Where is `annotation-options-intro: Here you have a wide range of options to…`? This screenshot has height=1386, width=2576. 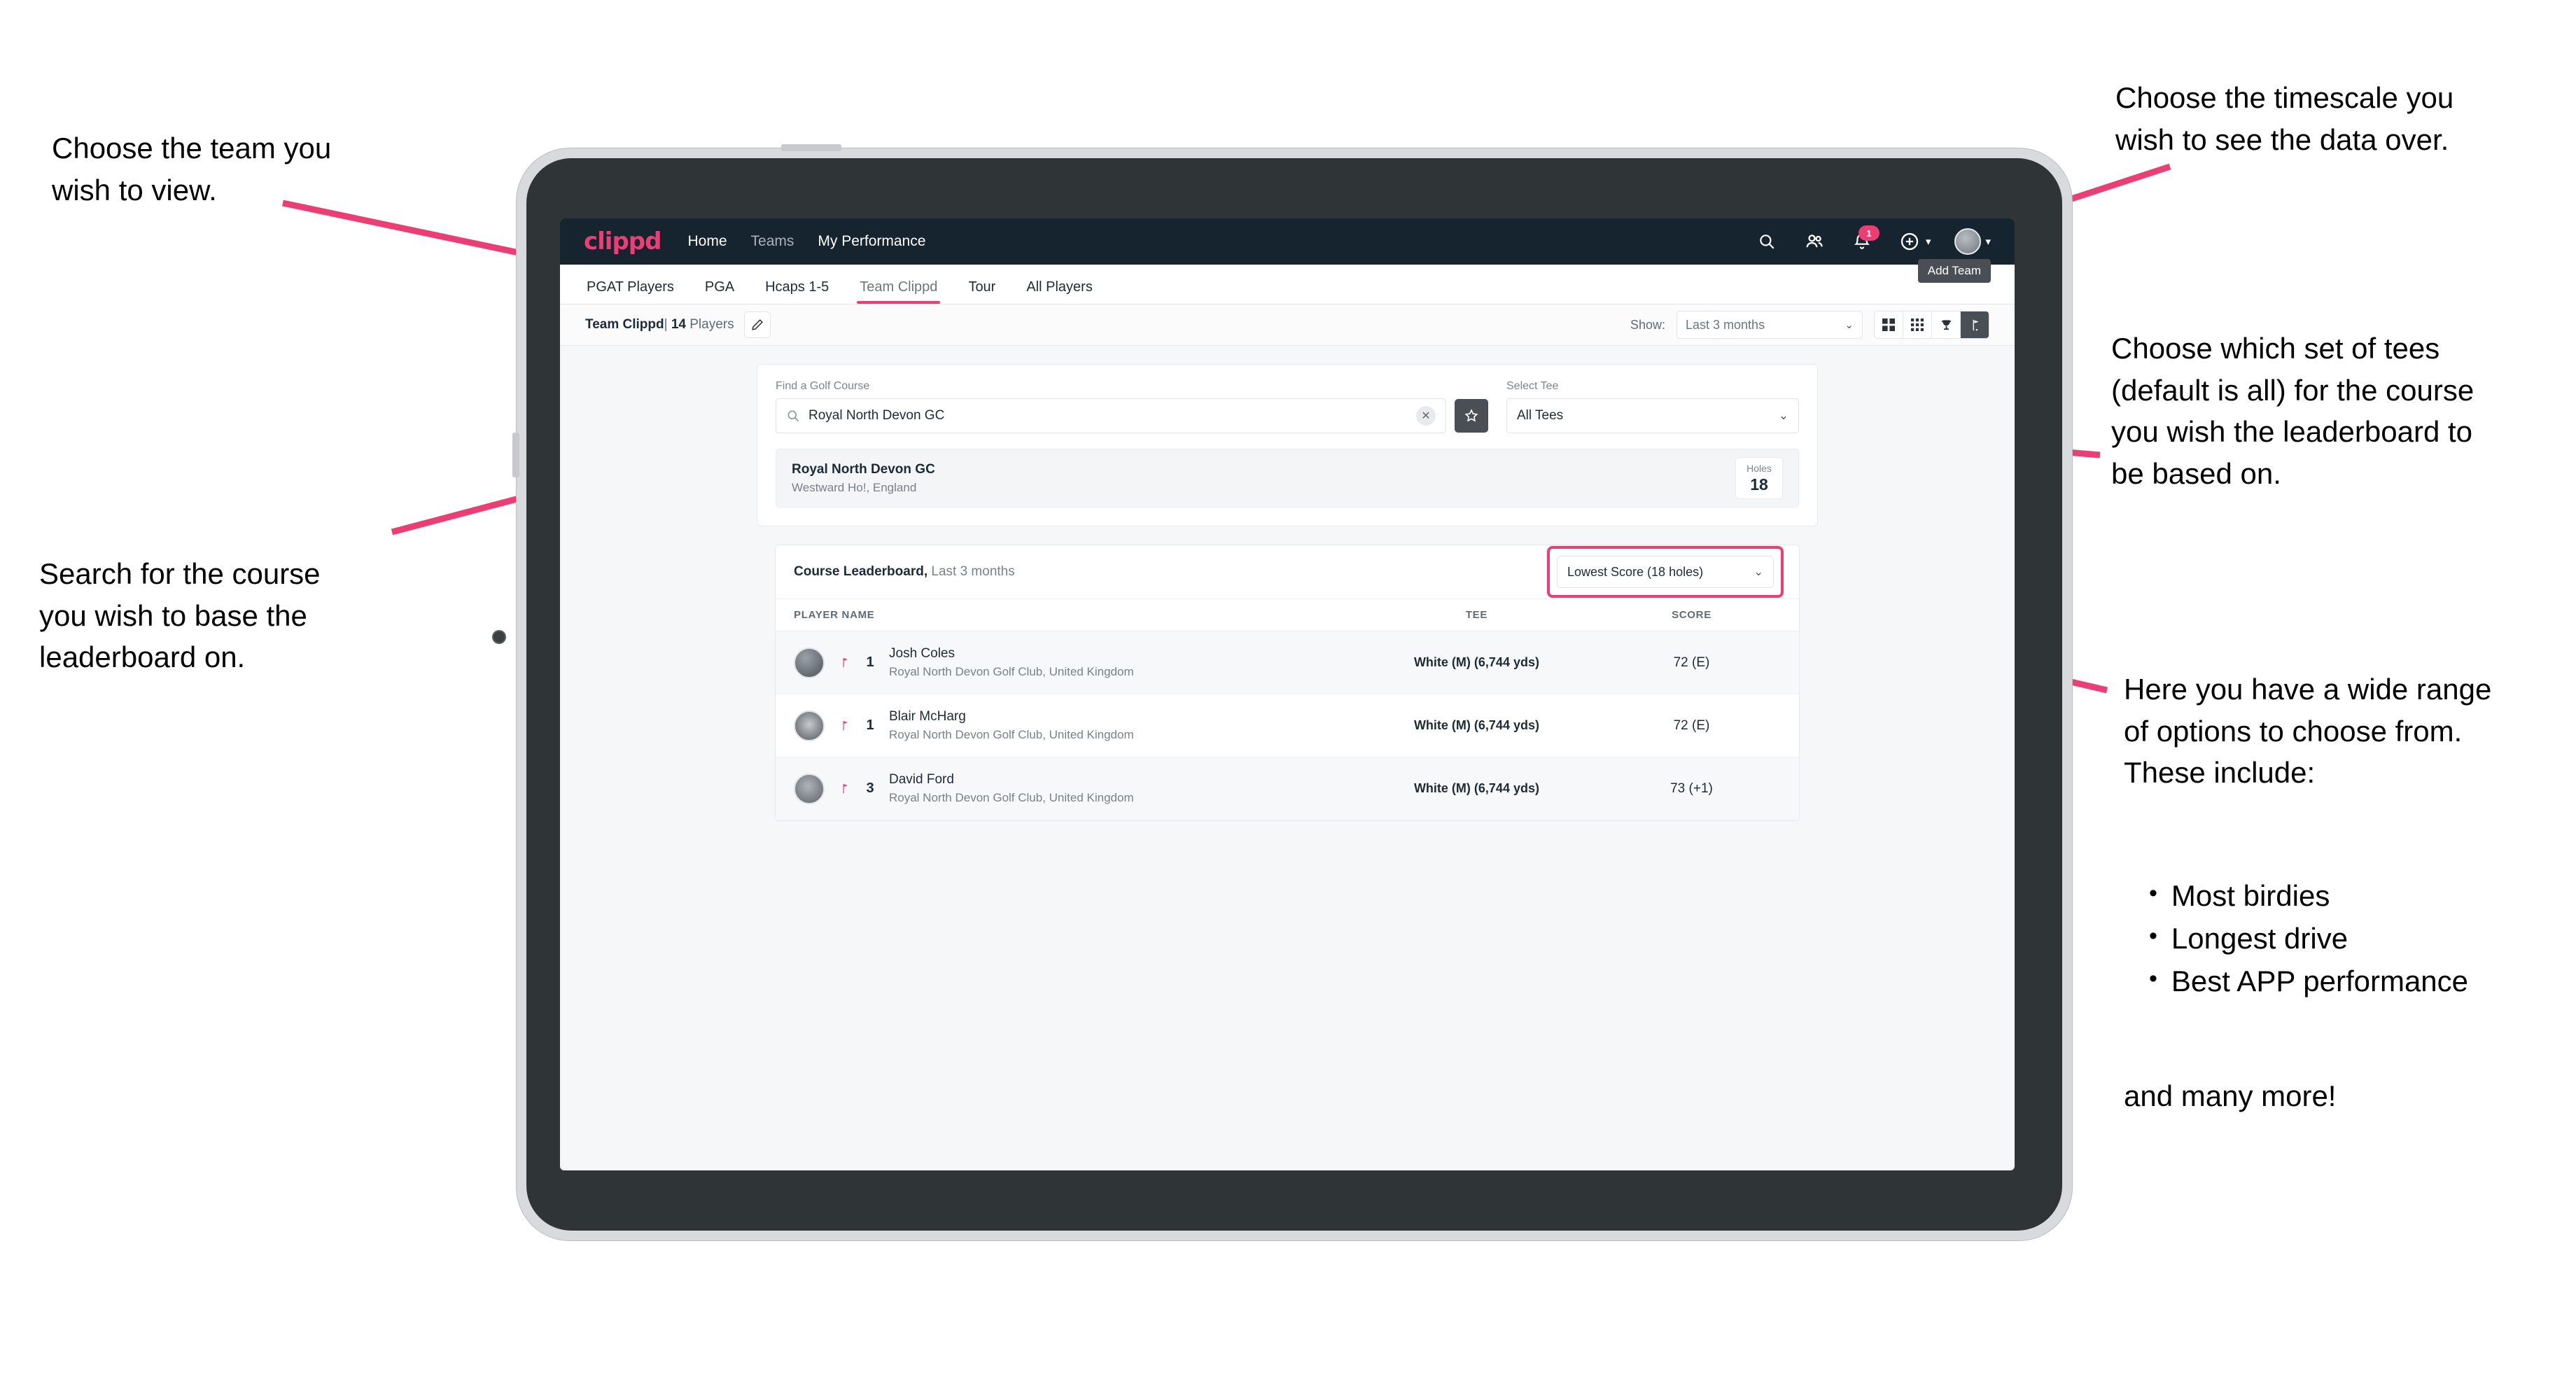 annotation-options-intro: Here you have a wide range of options to… is located at coordinates (2308, 731).